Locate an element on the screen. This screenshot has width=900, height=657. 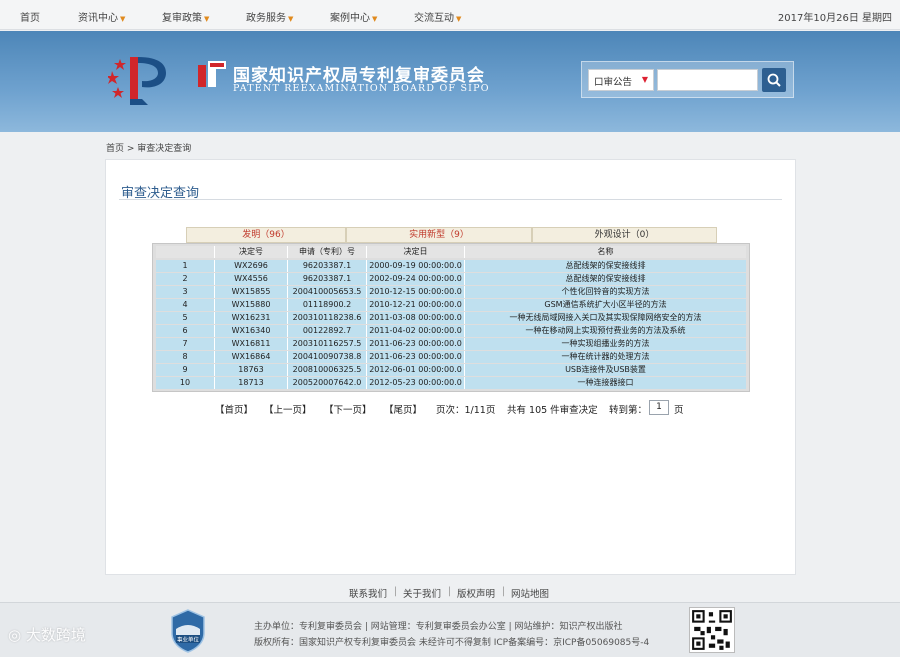
search-input is located at coordinates (707, 80).